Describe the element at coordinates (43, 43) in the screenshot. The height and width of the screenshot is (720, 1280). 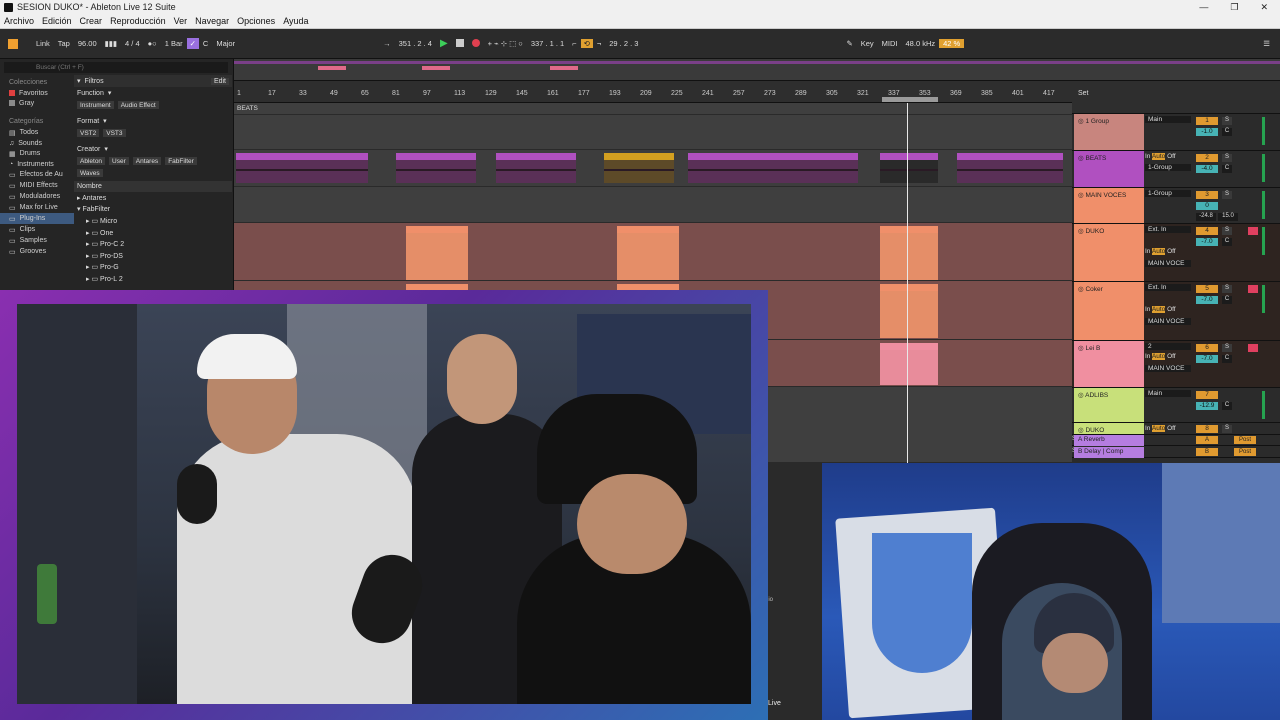
I see `link-button: Link` at that location.